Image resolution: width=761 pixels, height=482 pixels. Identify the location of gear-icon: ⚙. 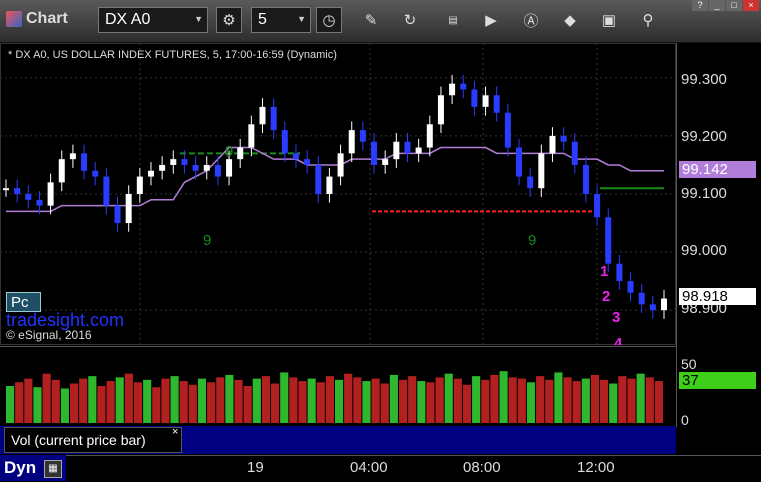
(229, 20).